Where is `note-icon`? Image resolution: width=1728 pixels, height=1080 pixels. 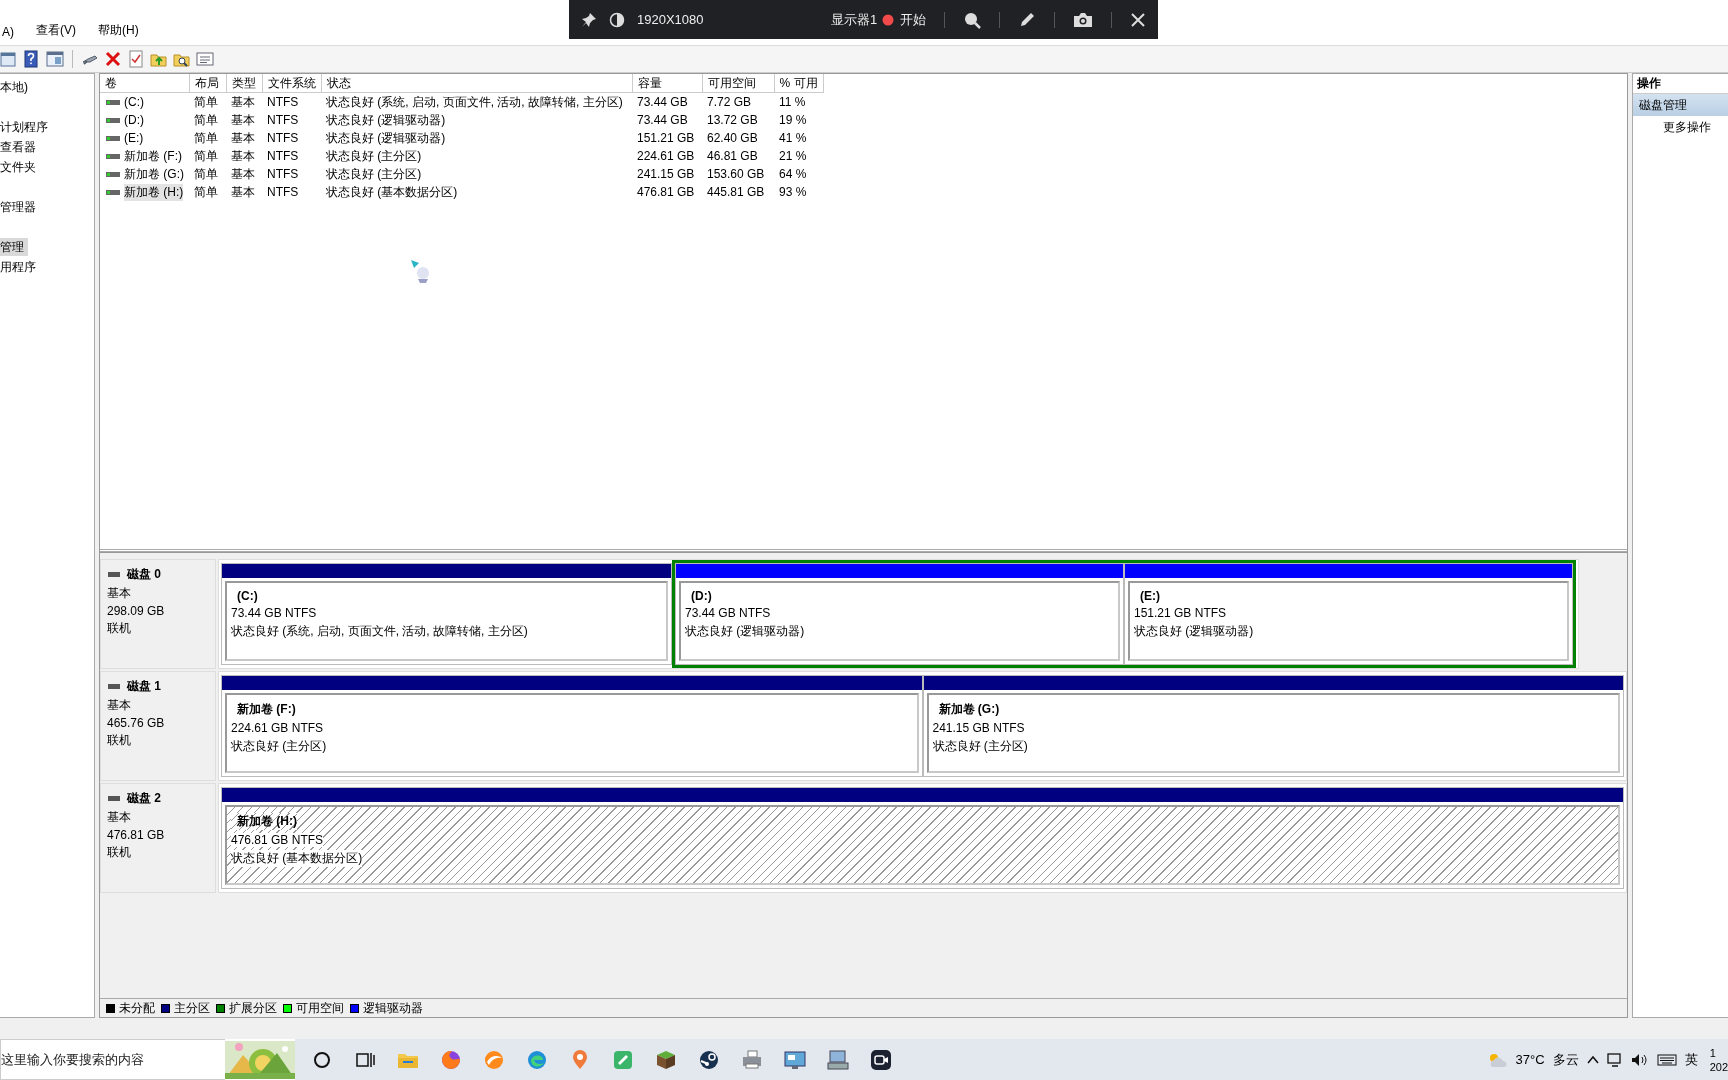 note-icon is located at coordinates (623, 1059).